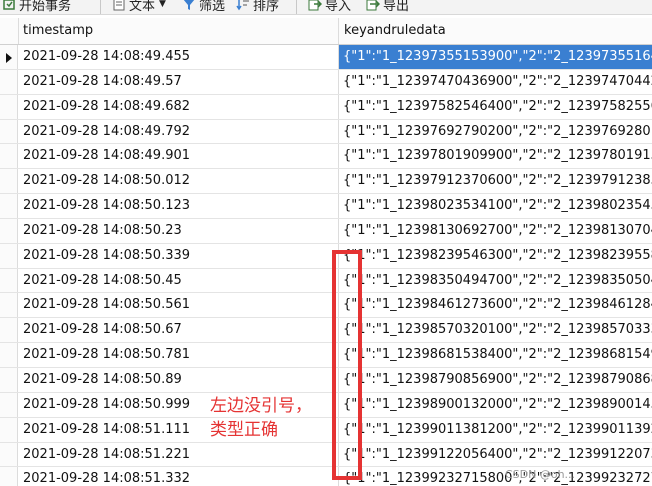 The height and width of the screenshot is (486, 652). What do you see at coordinates (162, 4) in the screenshot?
I see `caret-down-icon: ▼` at bounding box center [162, 4].